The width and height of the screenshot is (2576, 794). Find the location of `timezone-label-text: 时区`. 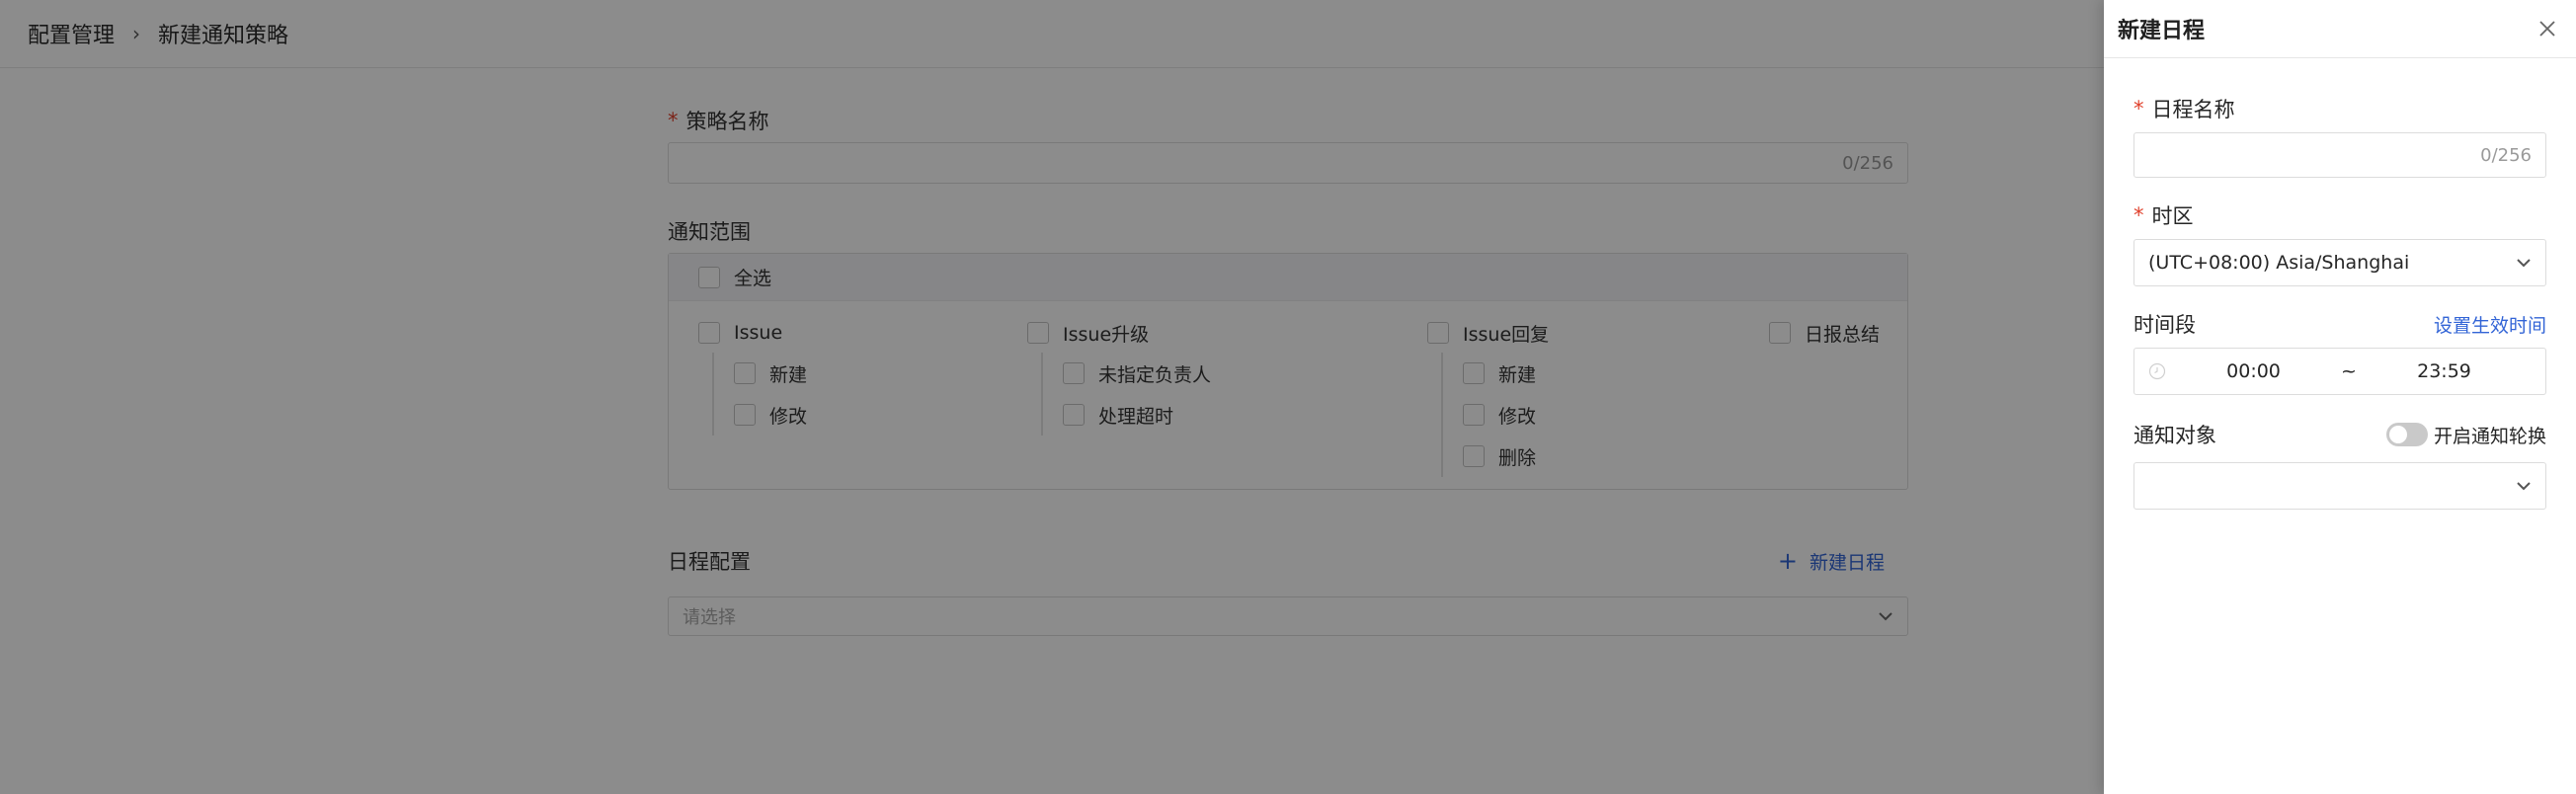

timezone-label-text: 时区 is located at coordinates (2172, 216).